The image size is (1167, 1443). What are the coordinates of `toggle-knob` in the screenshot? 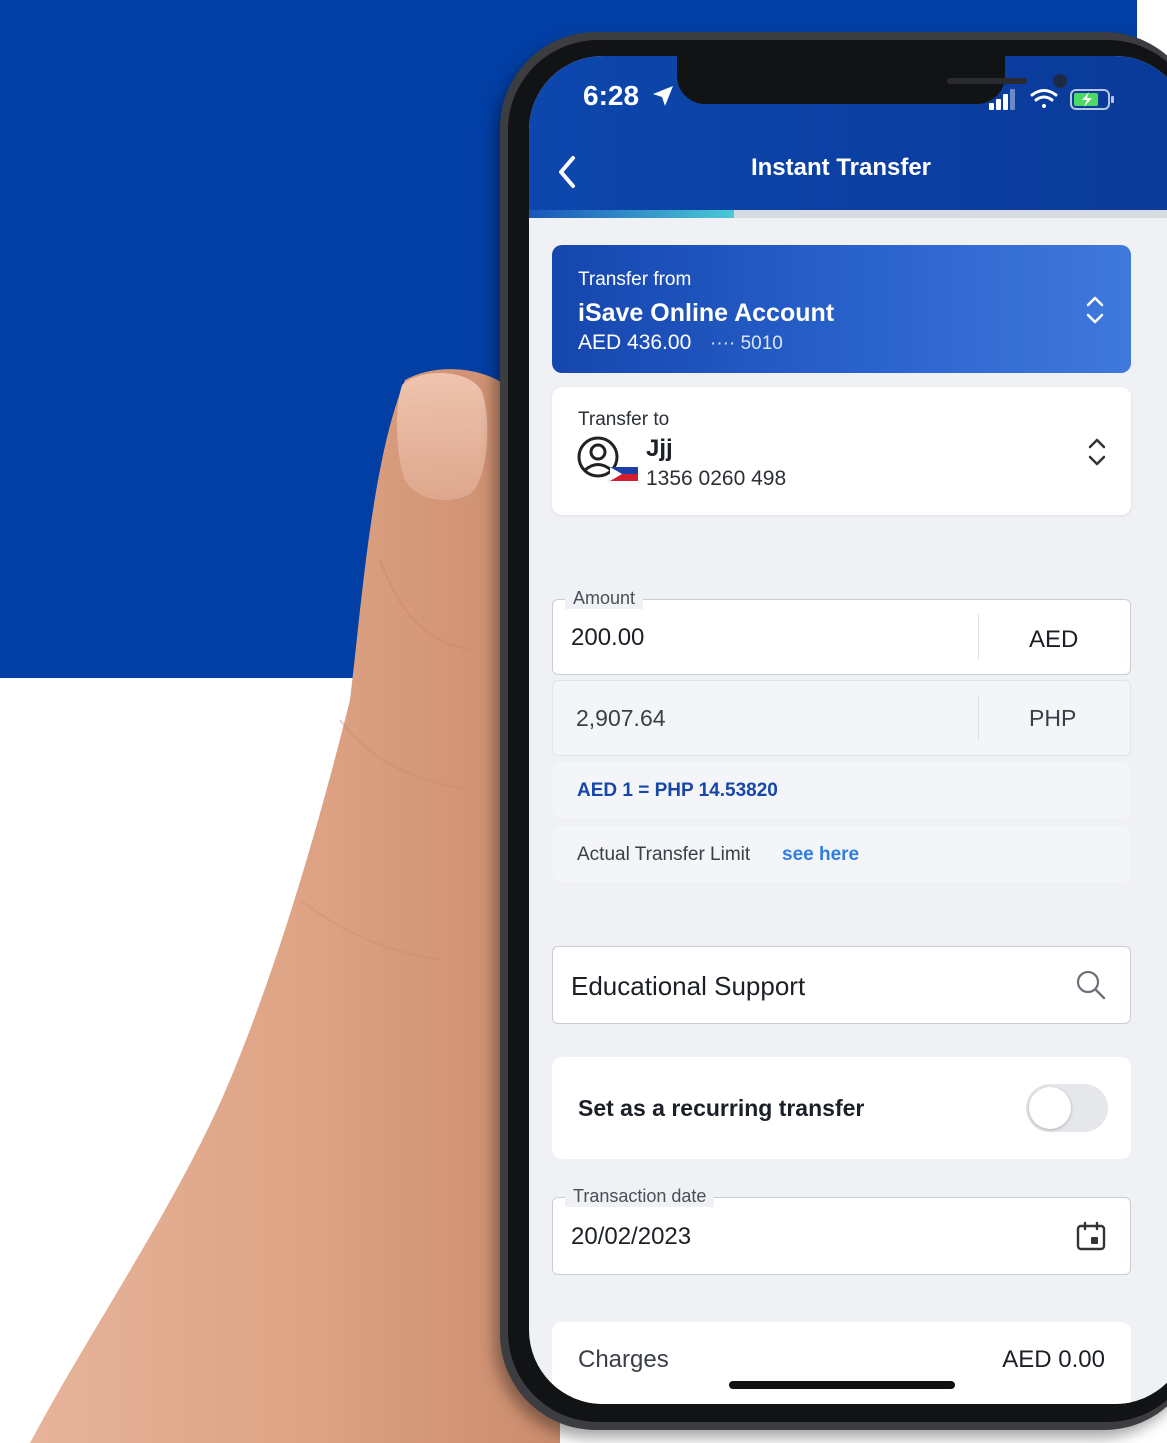 It's located at (1050, 1108).